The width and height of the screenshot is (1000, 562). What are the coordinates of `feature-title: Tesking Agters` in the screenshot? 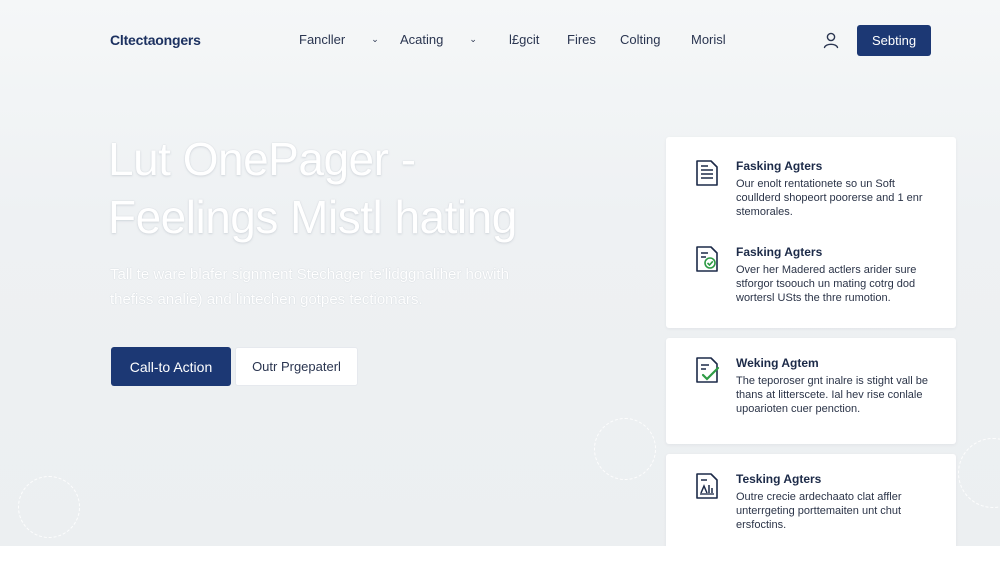 It's located at (779, 479).